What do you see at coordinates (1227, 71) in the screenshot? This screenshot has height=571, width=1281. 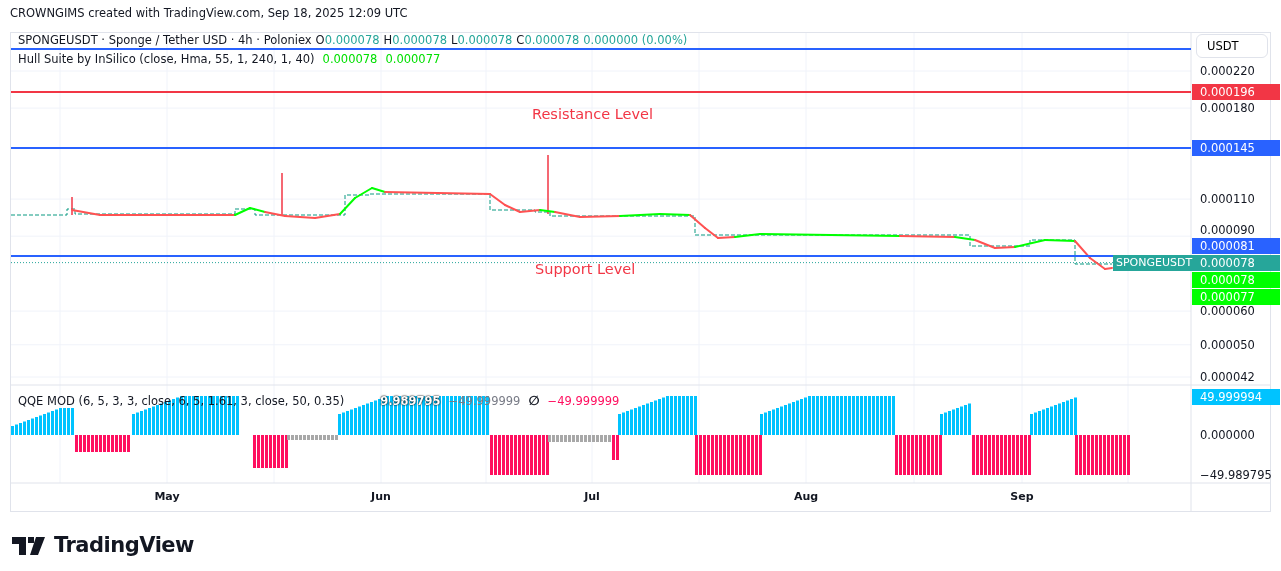 I see `axis-label: 0.000220` at bounding box center [1227, 71].